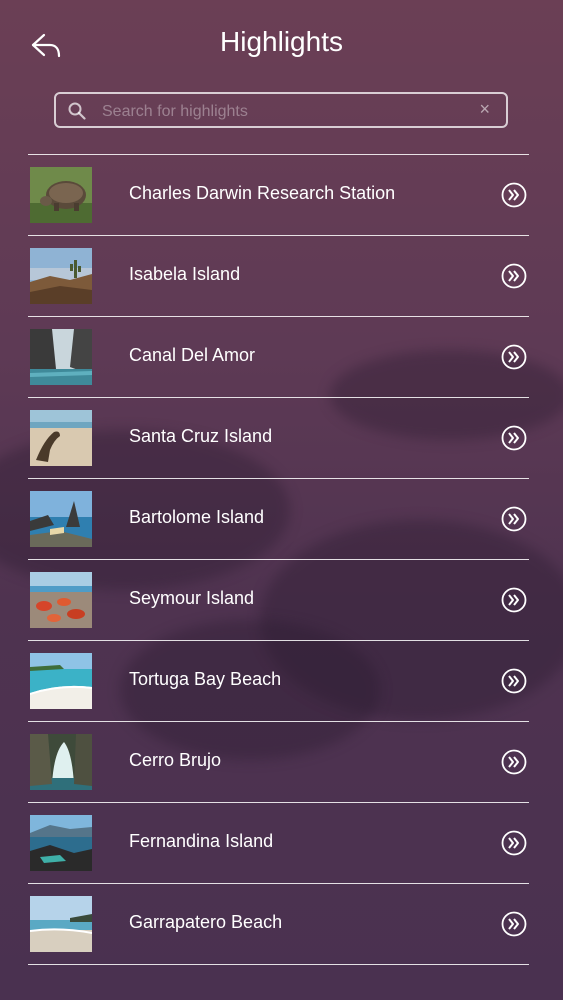  Describe the element at coordinates (192, 598) in the screenshot. I see `item-label: Seymour Island` at that location.